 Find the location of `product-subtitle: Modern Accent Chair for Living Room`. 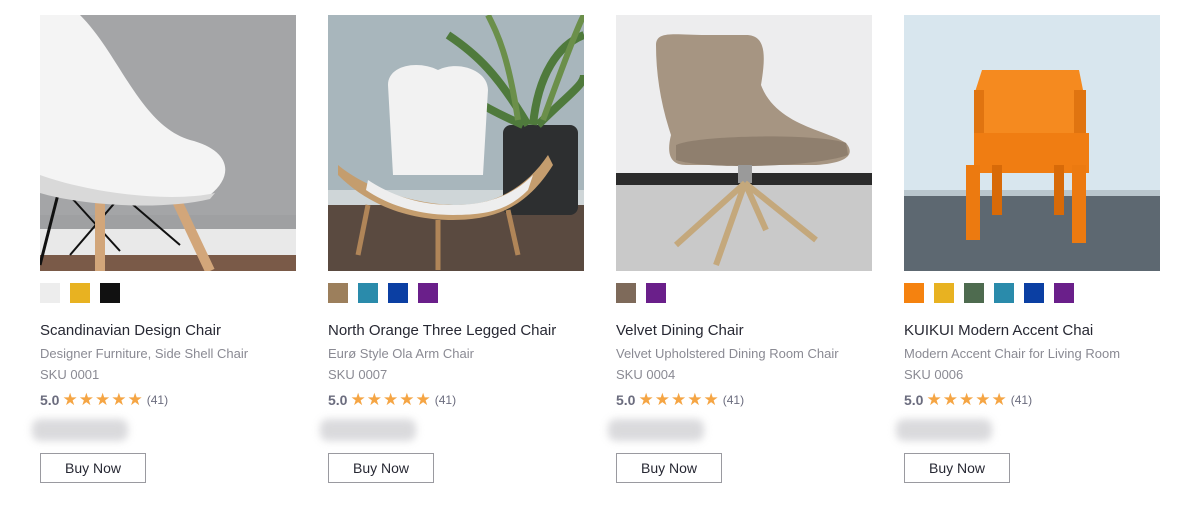

product-subtitle: Modern Accent Chair for Living Room is located at coordinates (1012, 353).